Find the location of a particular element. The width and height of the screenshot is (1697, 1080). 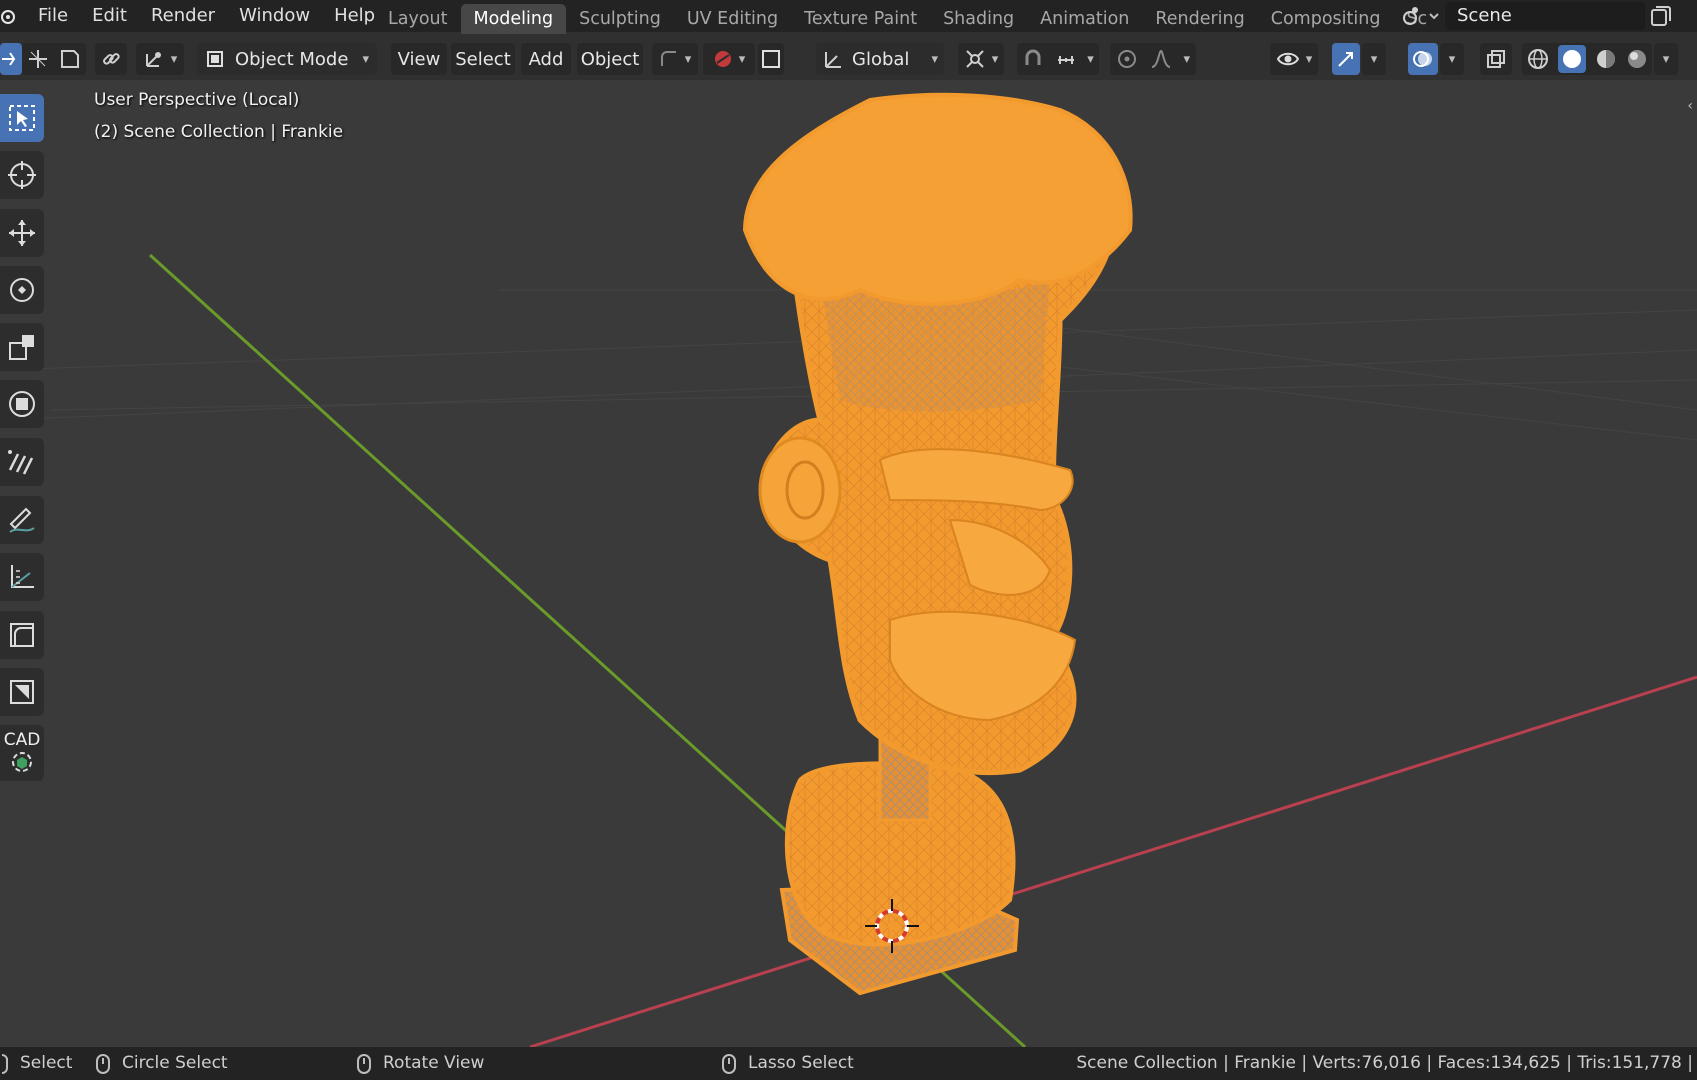

menu-window: Window is located at coordinates (274, 16).